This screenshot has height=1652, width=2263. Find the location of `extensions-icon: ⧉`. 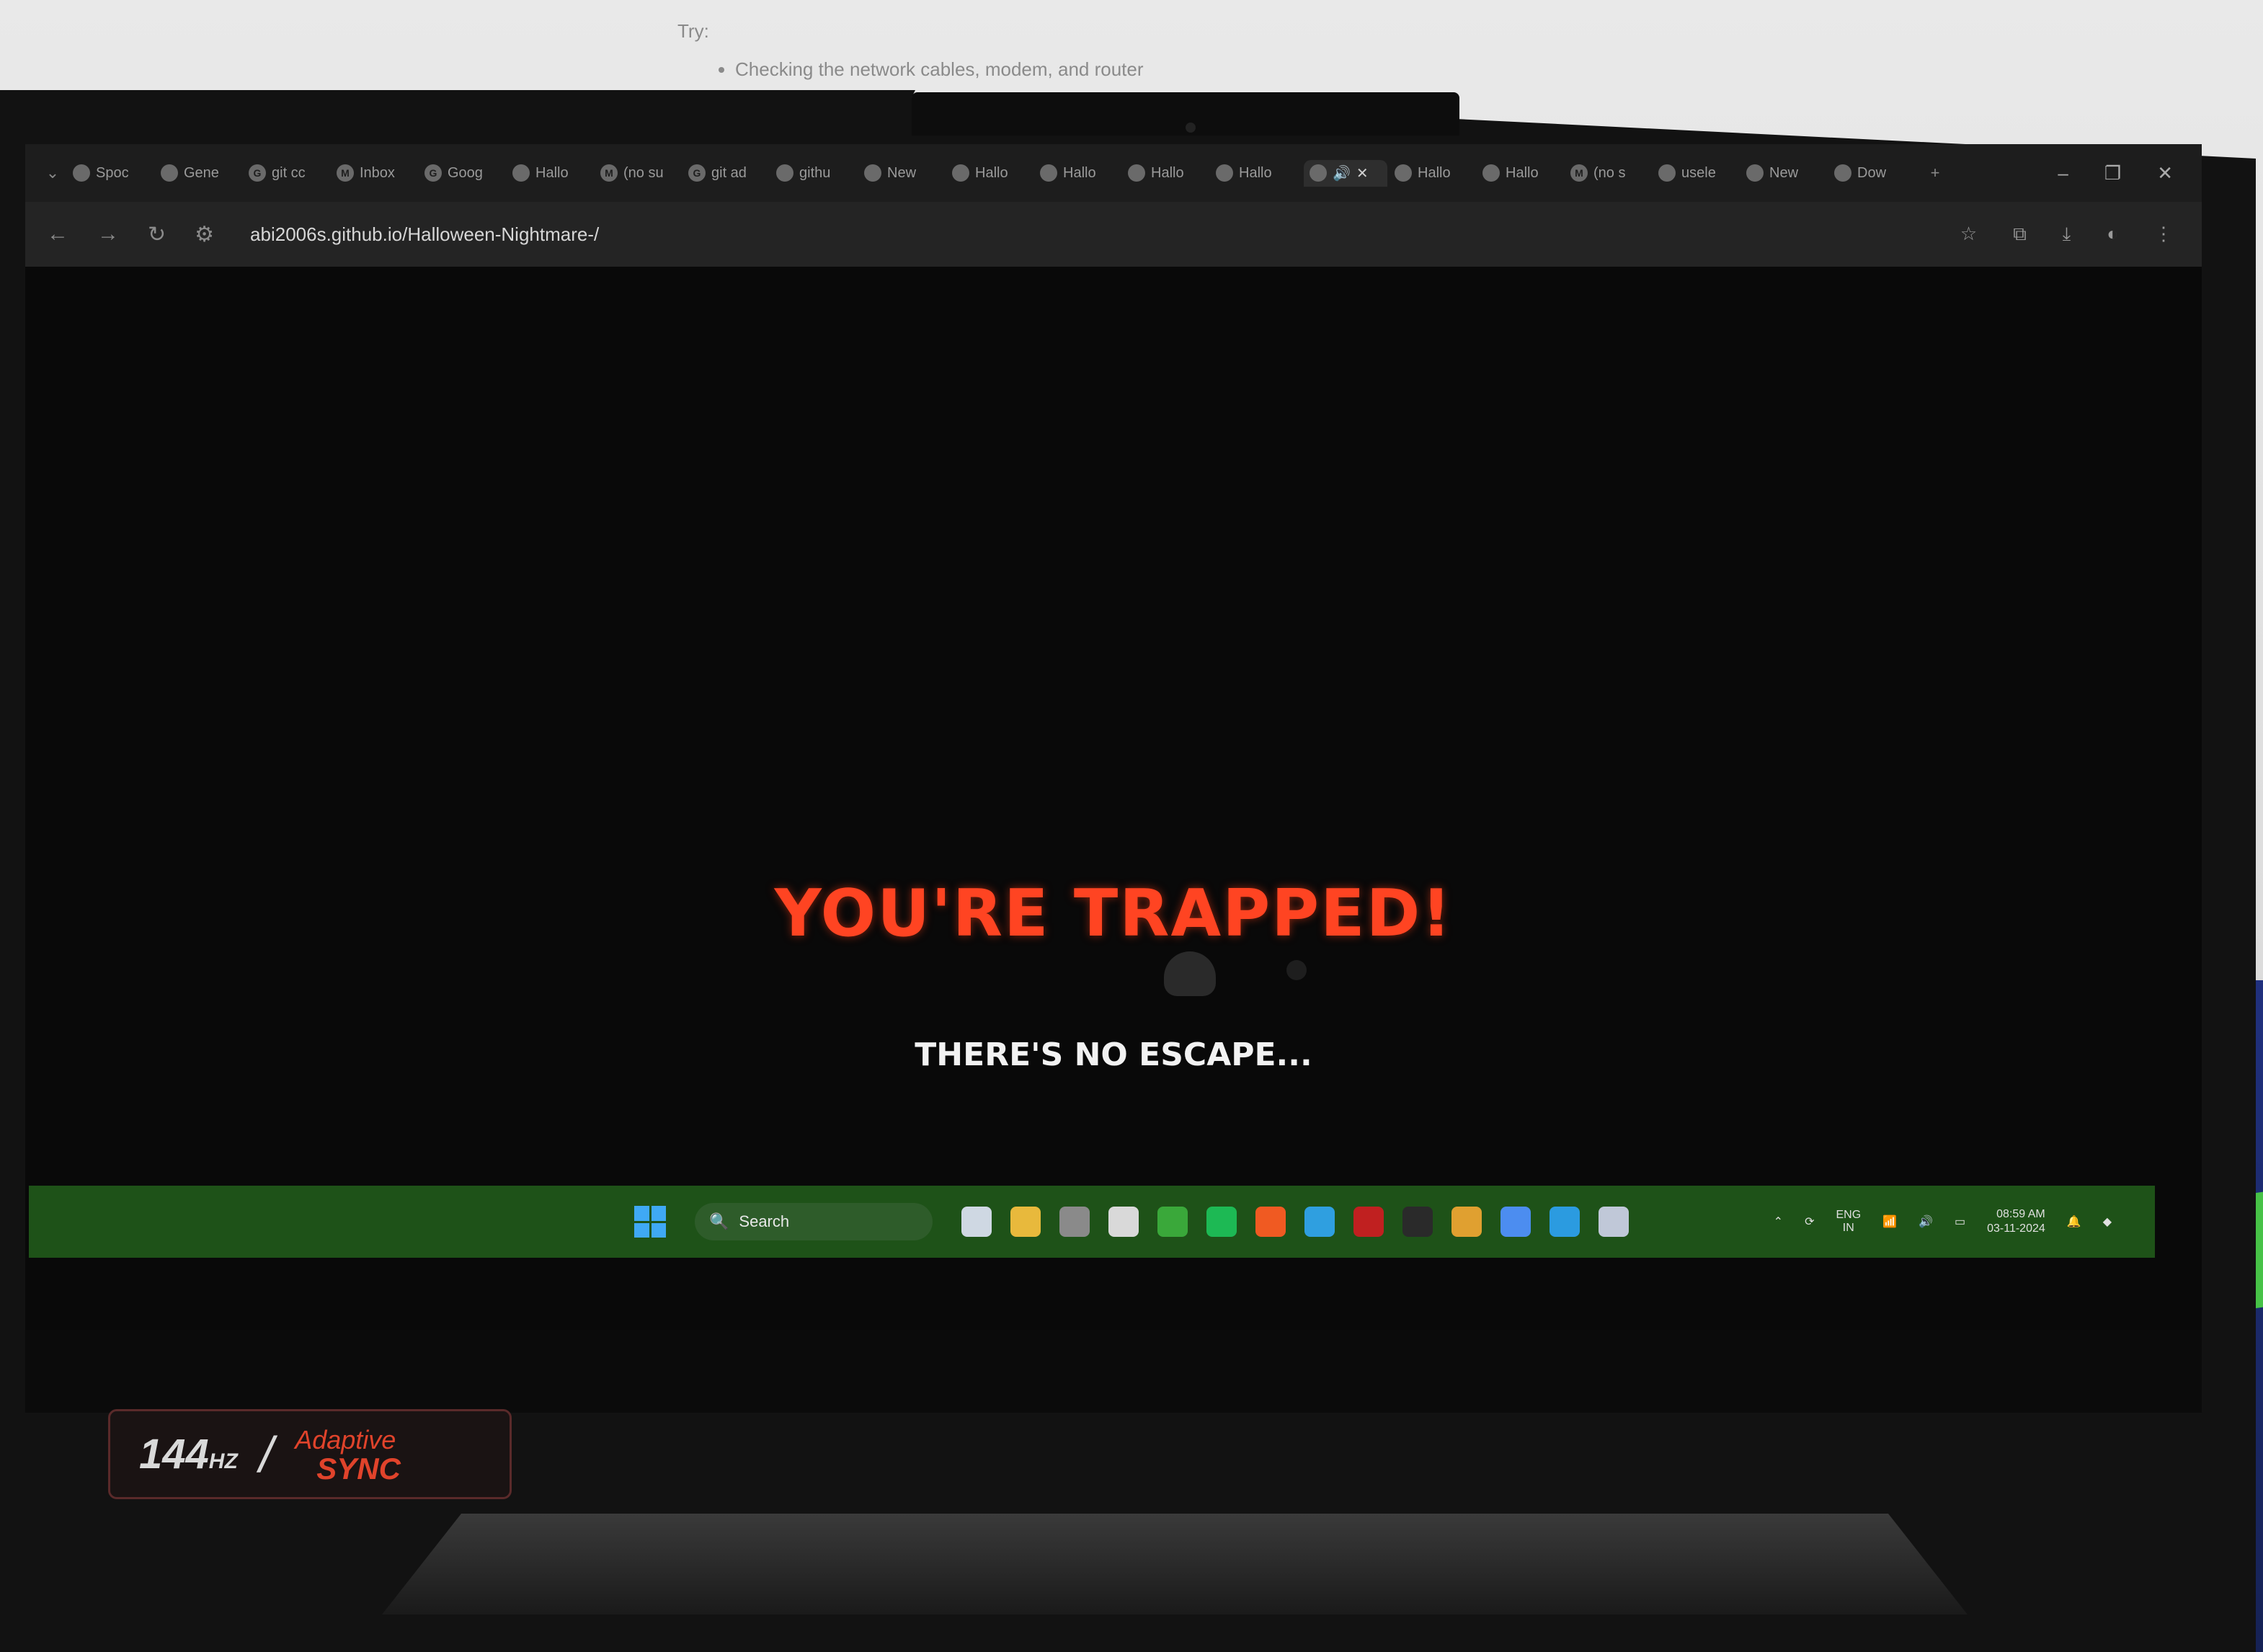

extensions-icon: ⧉ is located at coordinates (2020, 235).